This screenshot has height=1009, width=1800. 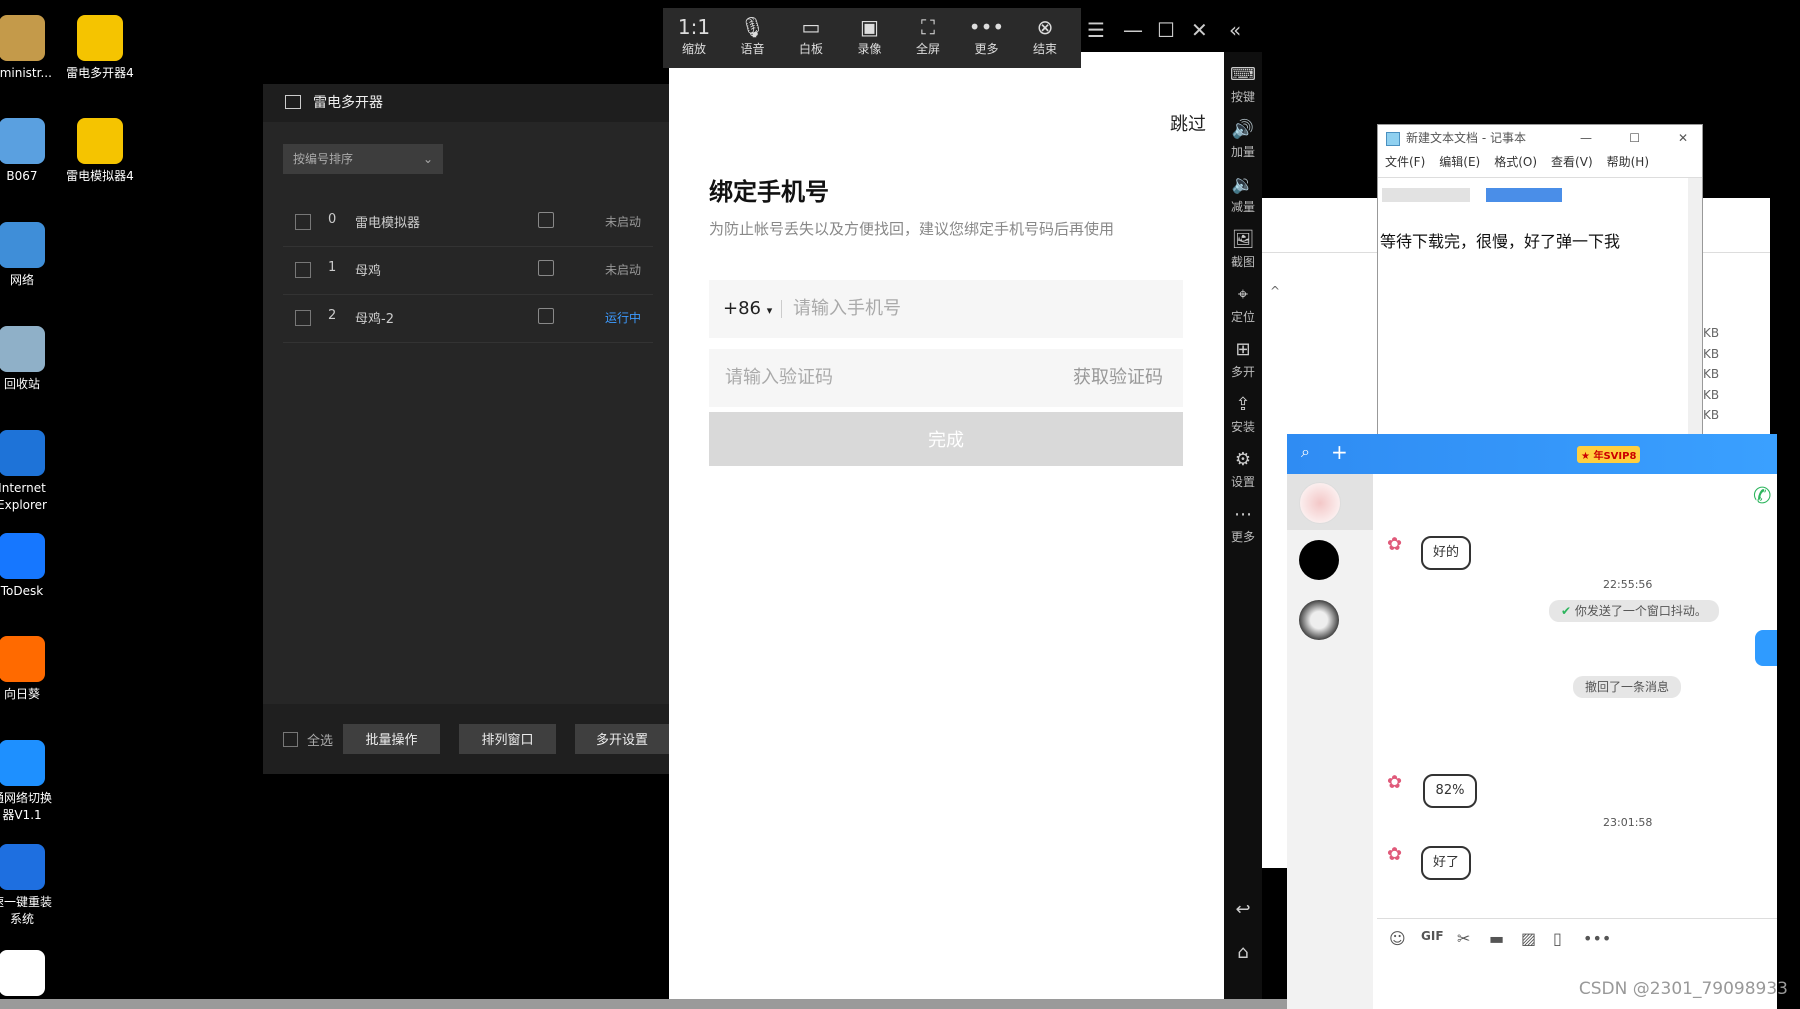 I want to click on toolbar-item: ⛶ 全屏, so click(x=928, y=35).